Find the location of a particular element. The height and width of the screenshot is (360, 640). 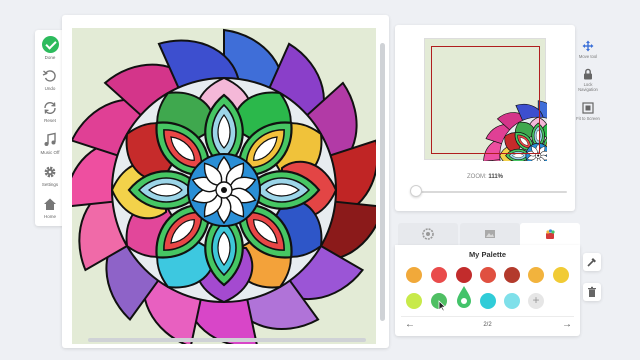

undo-label: Undo is located at coordinates (50, 88).